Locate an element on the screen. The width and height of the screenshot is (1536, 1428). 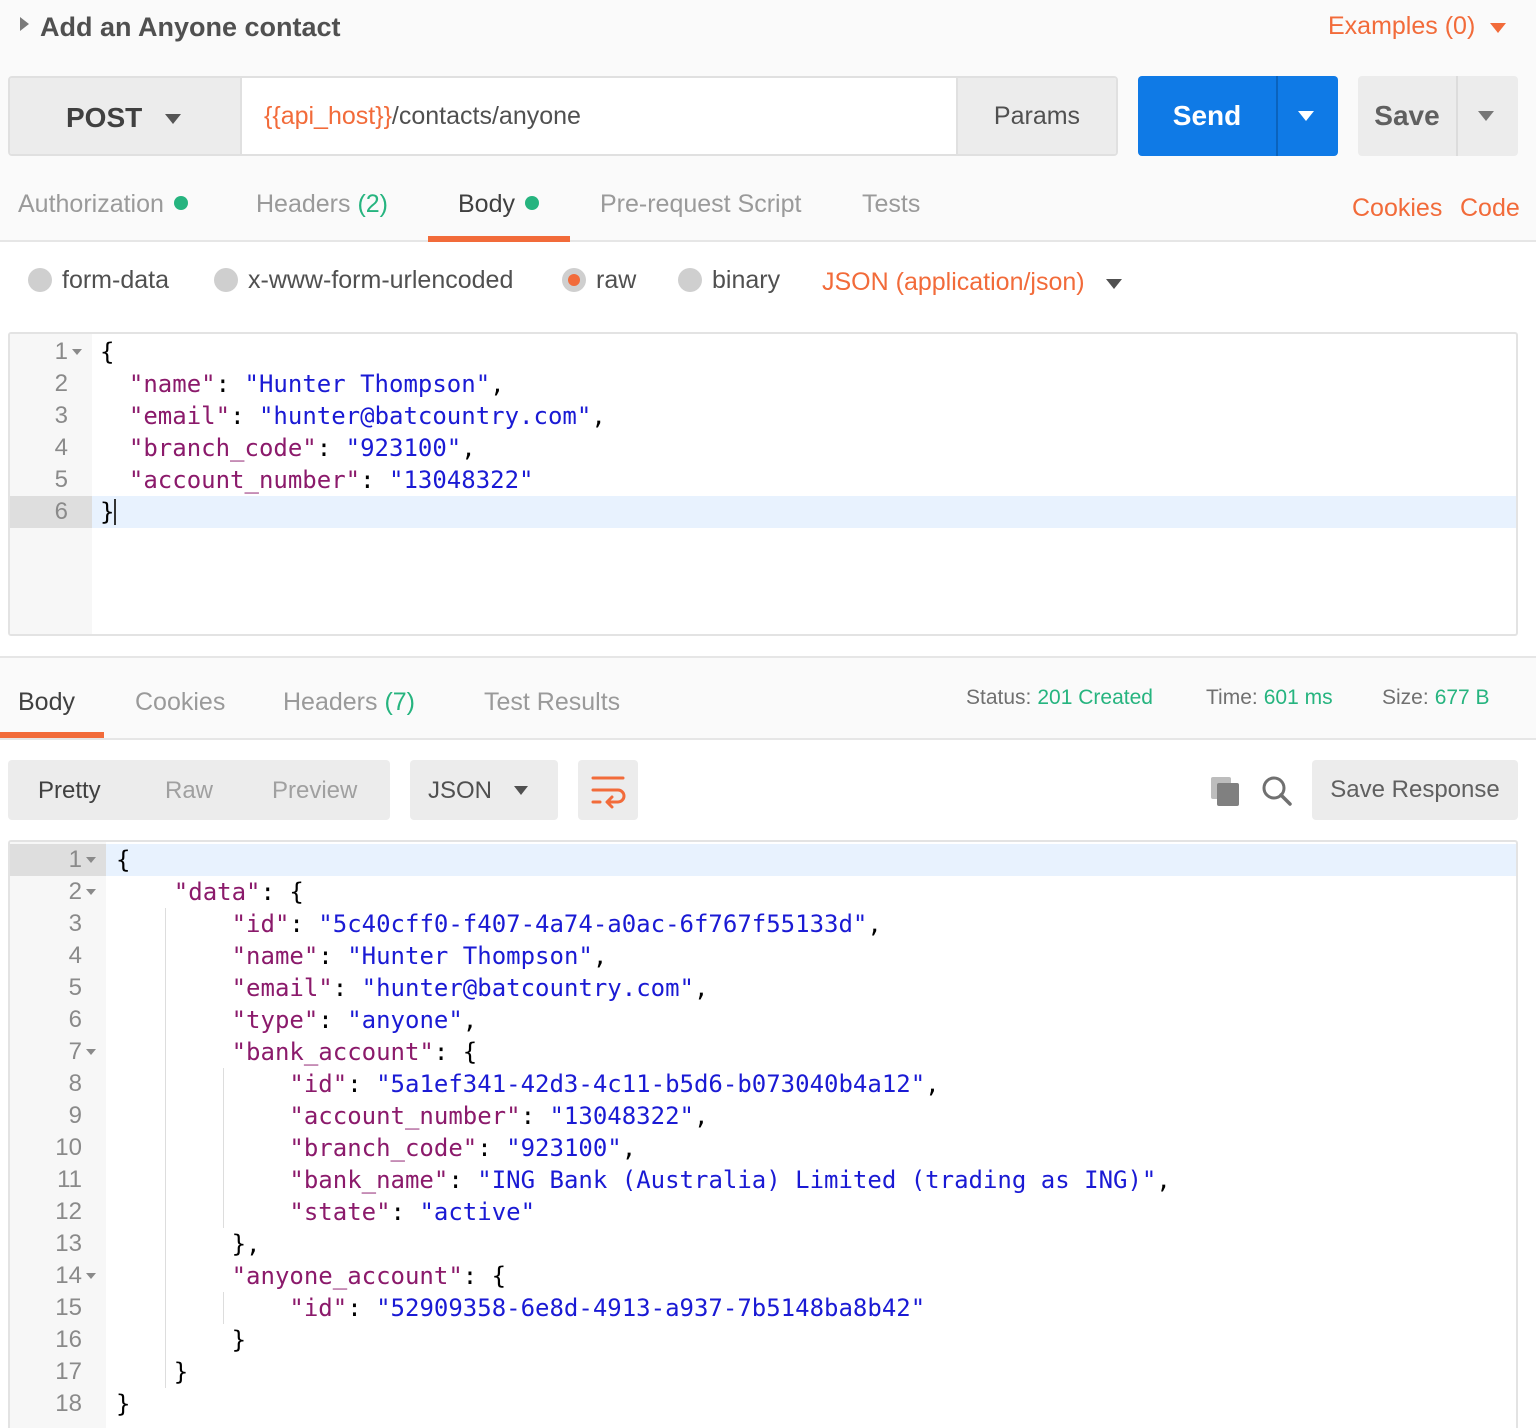
tab-response-cookies: Cookies is located at coordinates (180, 702).